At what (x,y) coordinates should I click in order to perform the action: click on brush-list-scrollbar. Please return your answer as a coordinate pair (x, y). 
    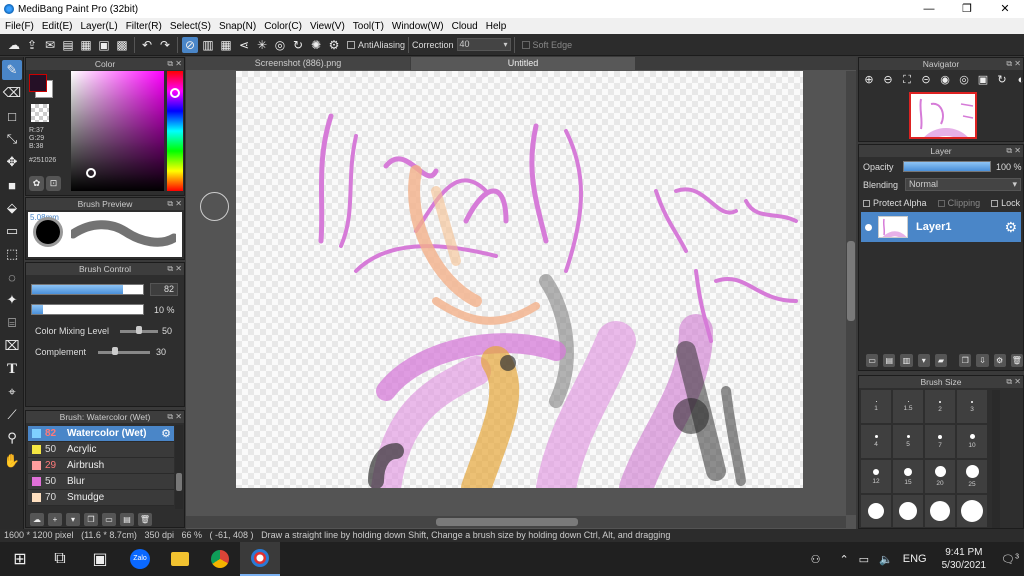
    Looking at the image, I should click on (179, 467).